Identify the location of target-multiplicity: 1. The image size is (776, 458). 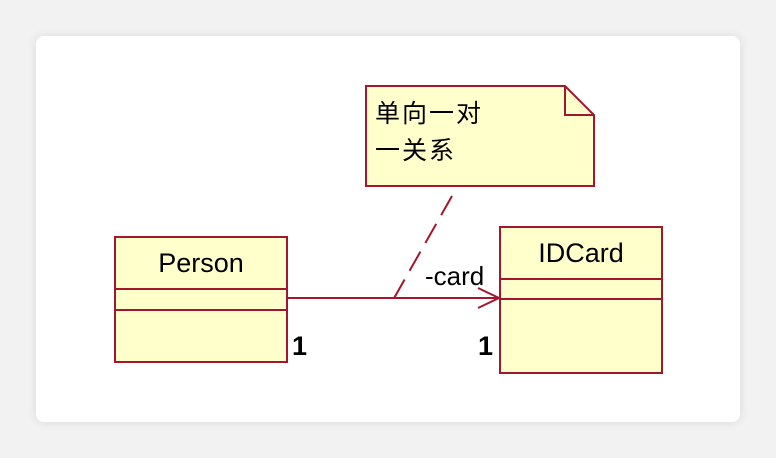
(486, 346).